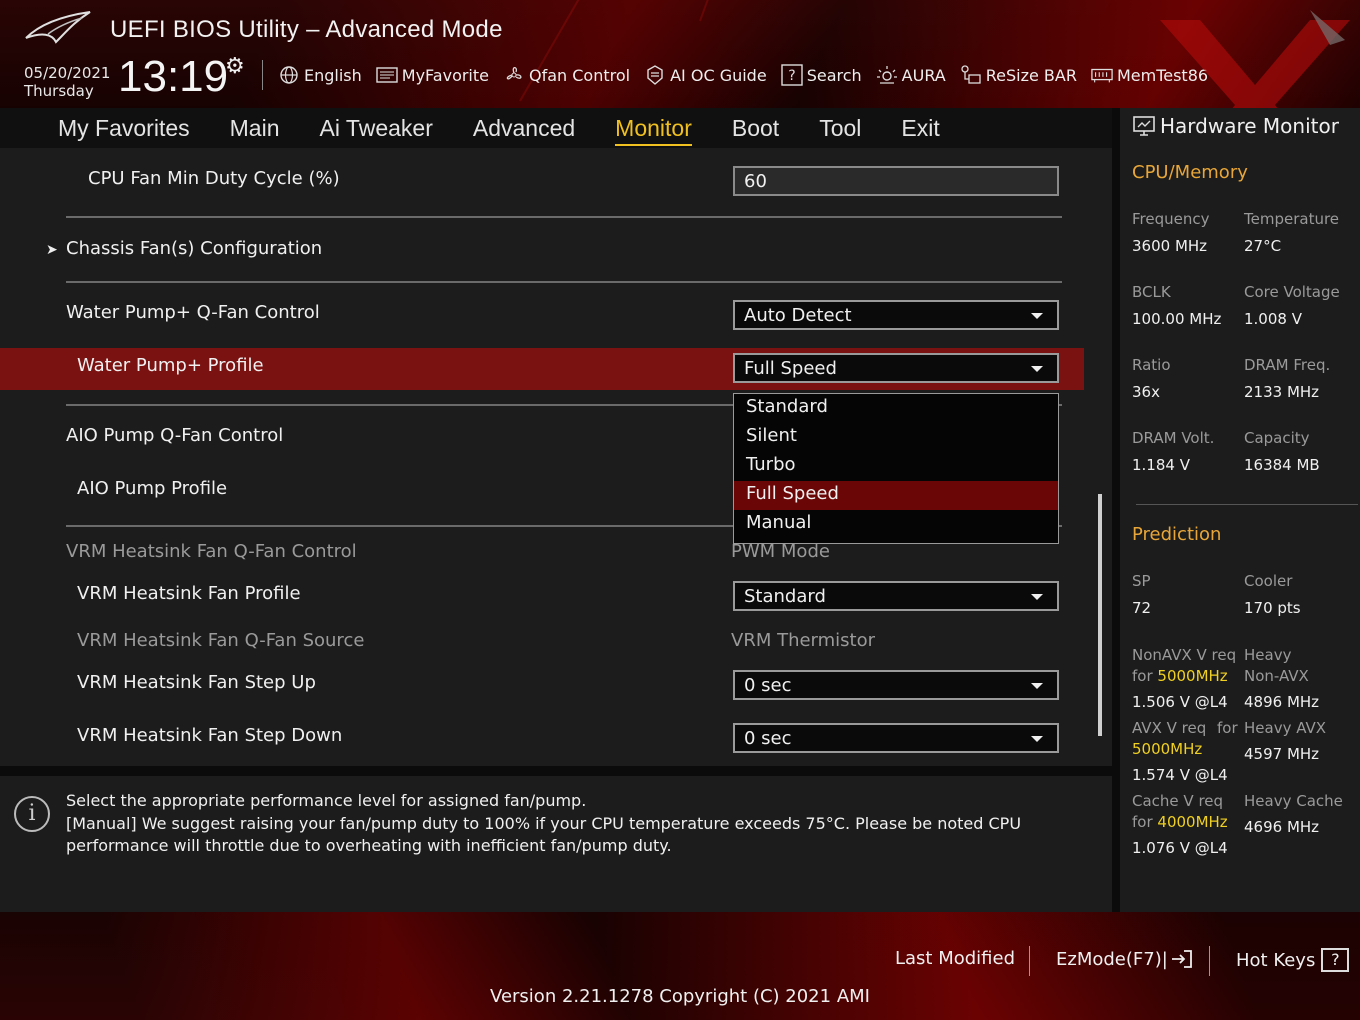 The height and width of the screenshot is (1020, 1360). I want to click on nonavx-value: 1.506 V @L4, so click(1180, 702).